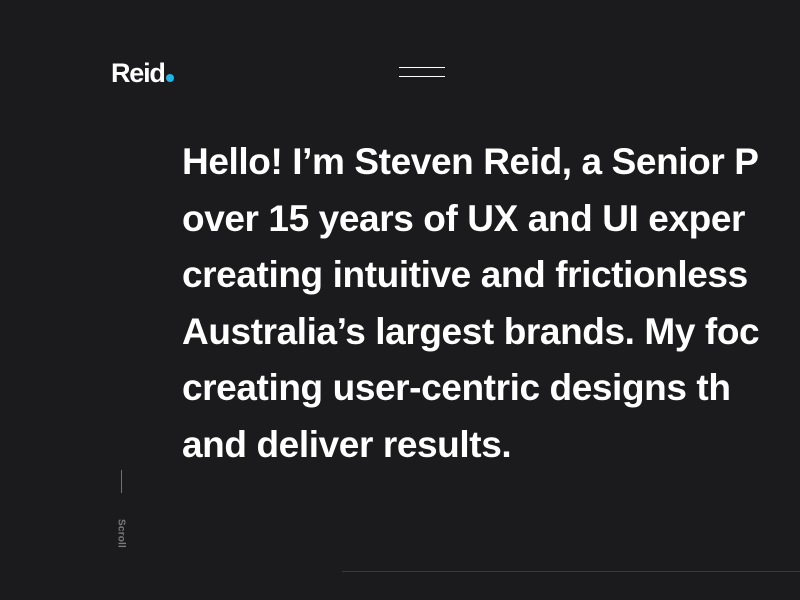 Image resolution: width=800 pixels, height=600 pixels. Describe the element at coordinates (422, 73) in the screenshot. I see `menu-button` at that location.